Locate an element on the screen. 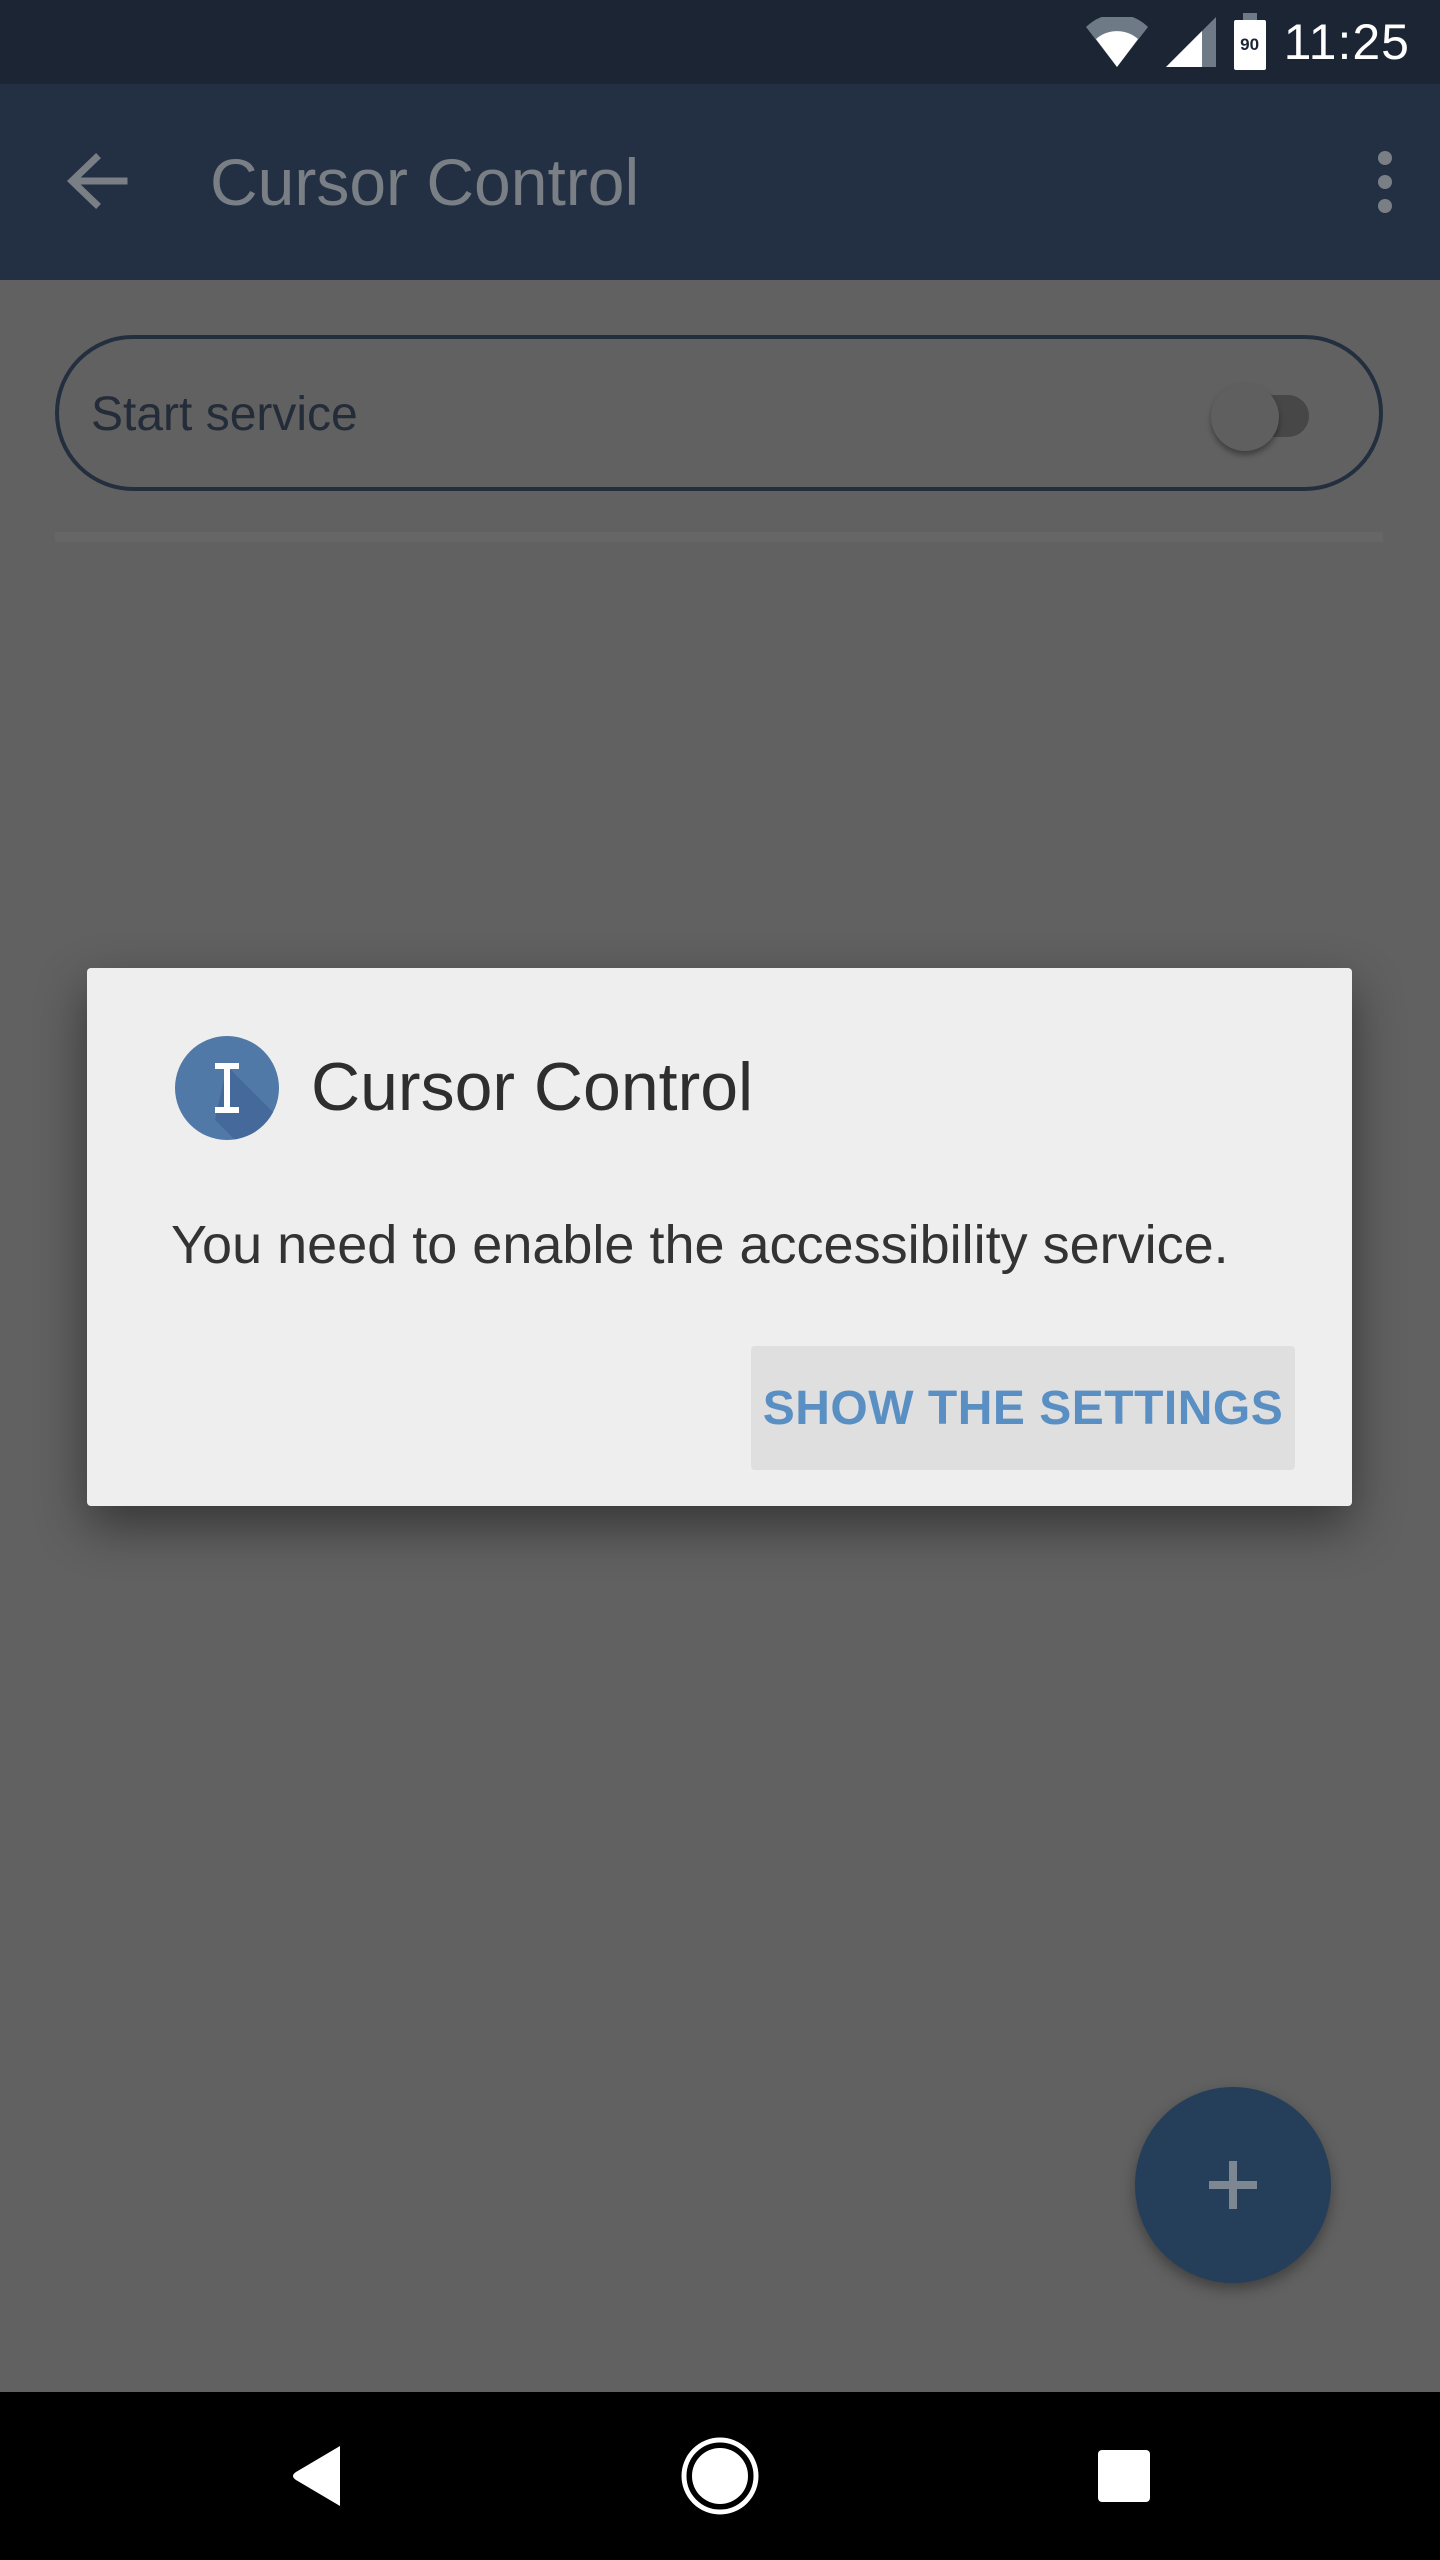  back-arrow-icon is located at coordinates (97, 181).